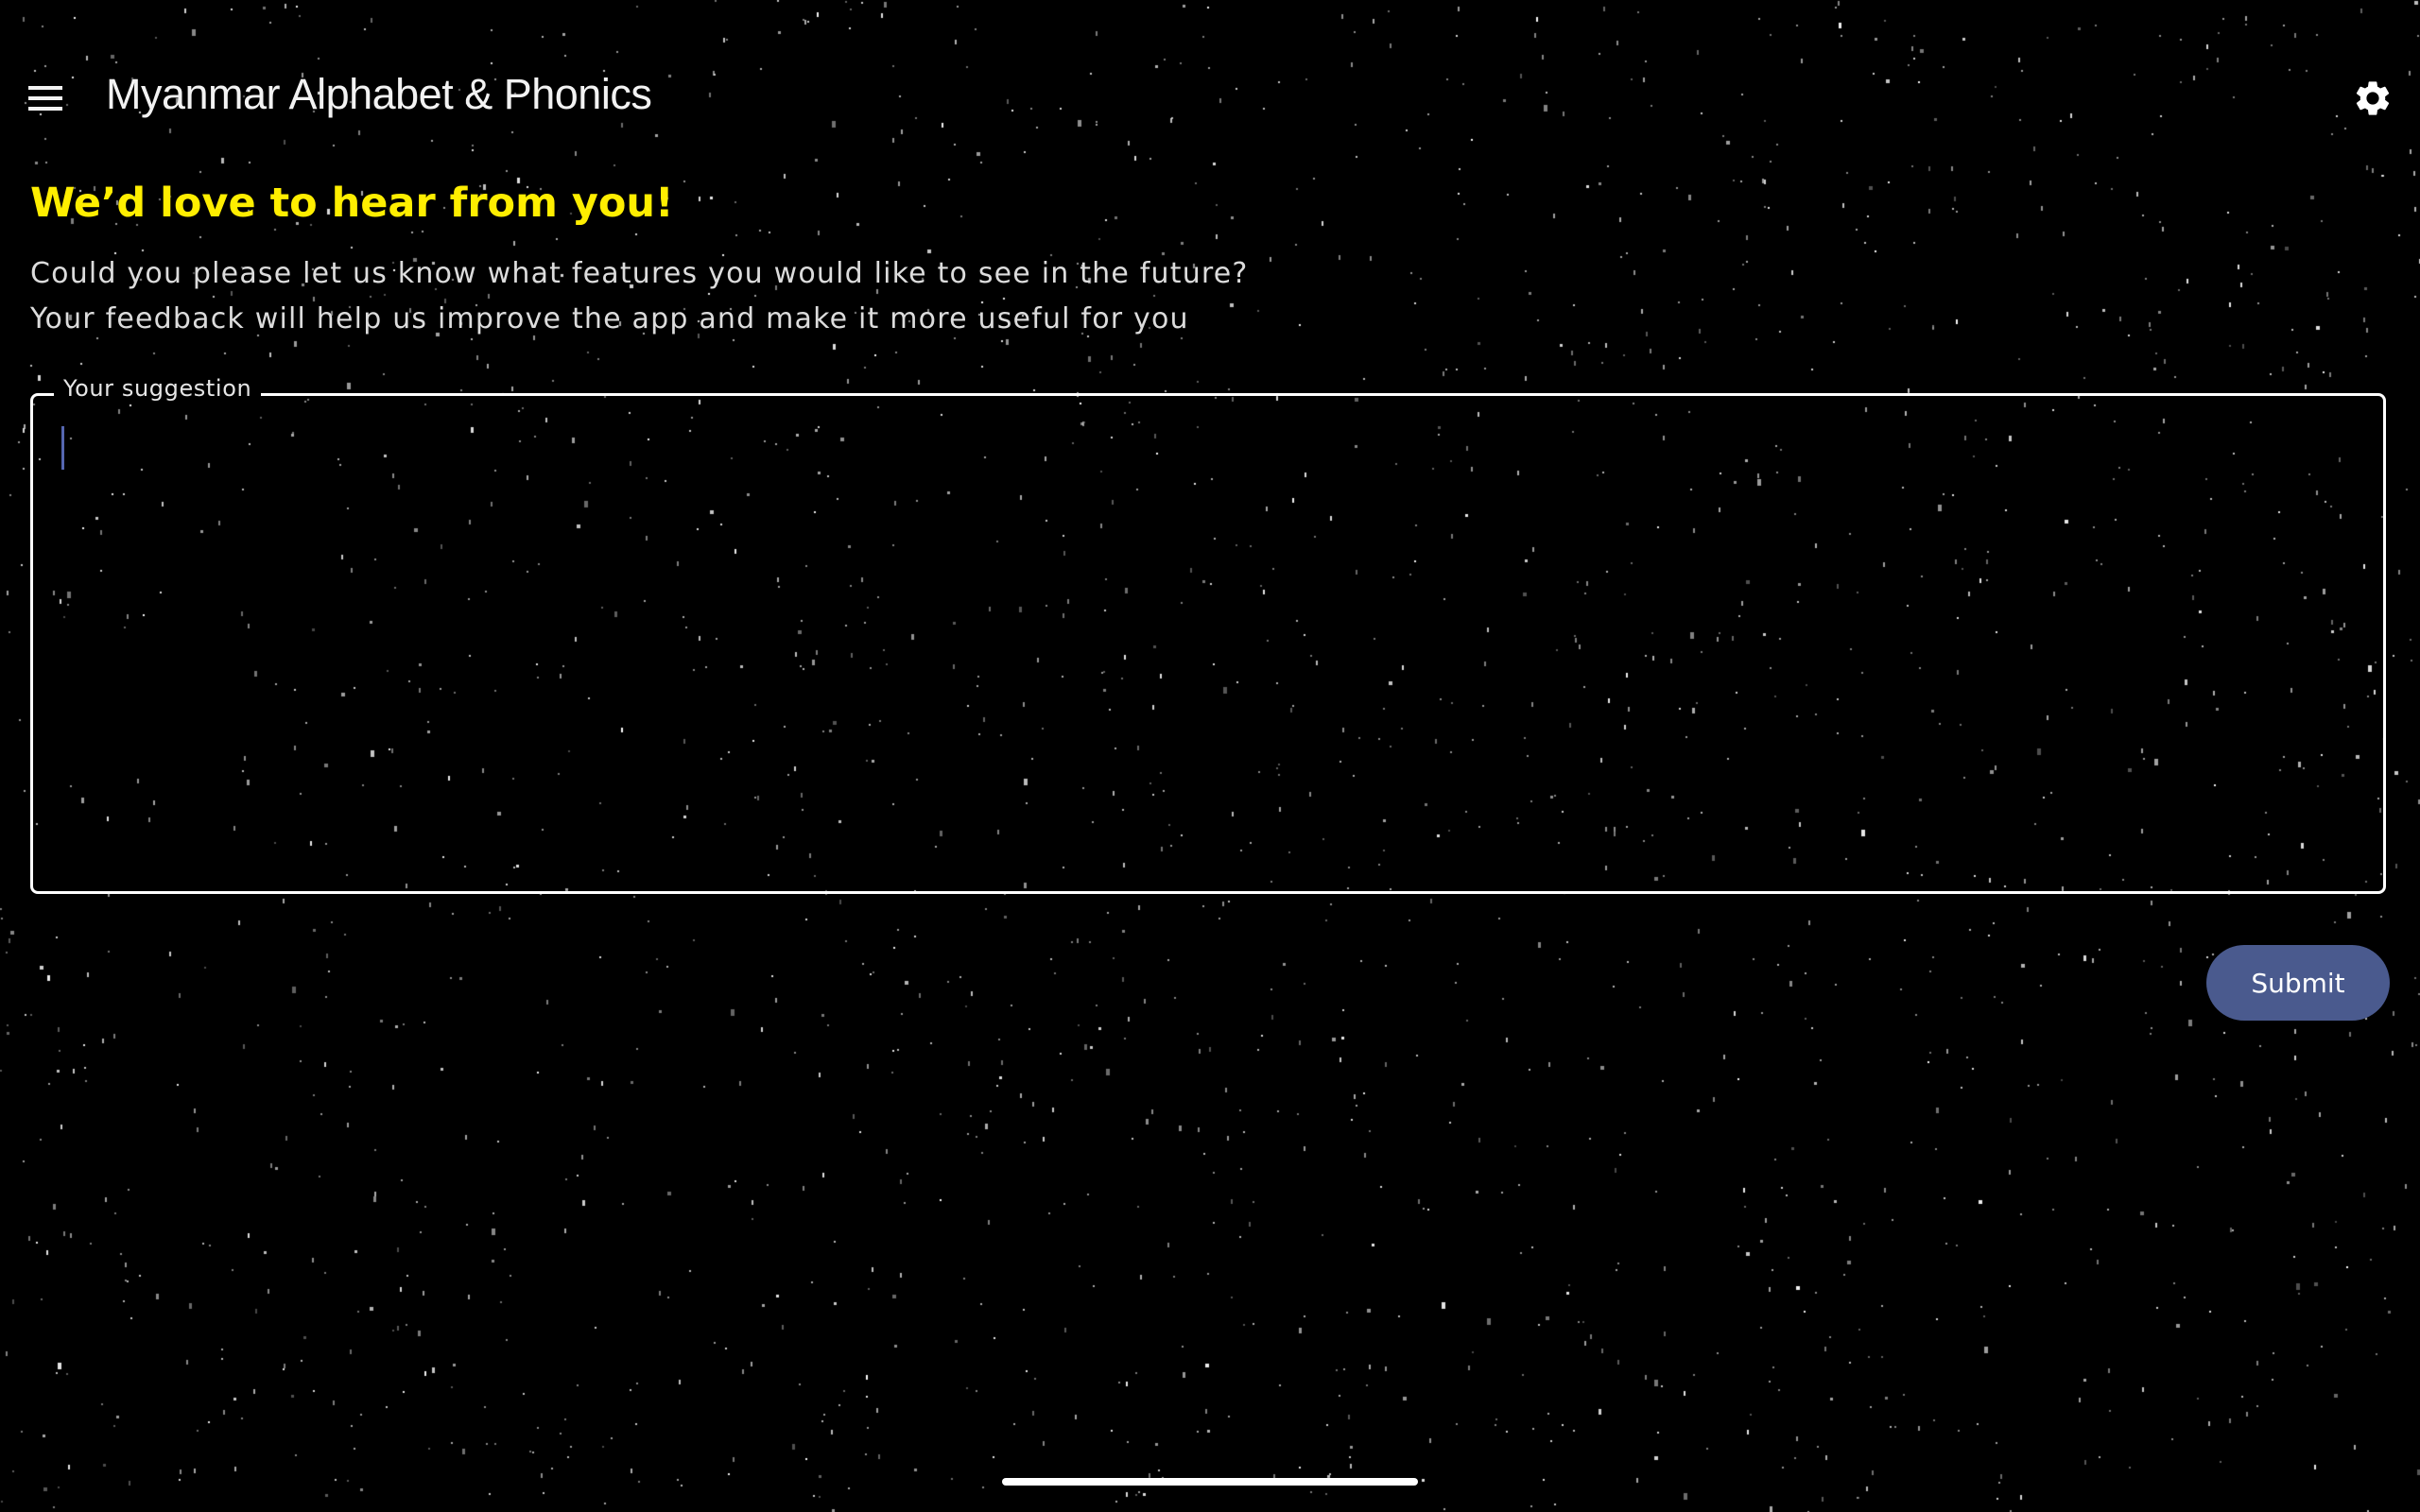  What do you see at coordinates (379, 94) in the screenshot?
I see `app-title: Myanmar Alphabet & Phonics` at bounding box center [379, 94].